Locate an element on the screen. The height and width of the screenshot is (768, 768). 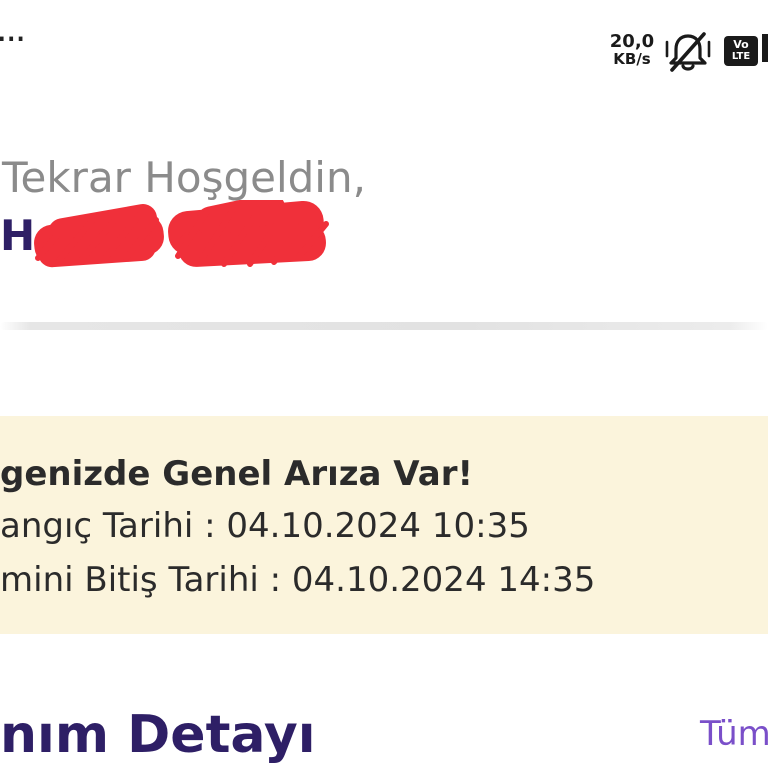
volte-top-text: Vo is located at coordinates (741, 44).